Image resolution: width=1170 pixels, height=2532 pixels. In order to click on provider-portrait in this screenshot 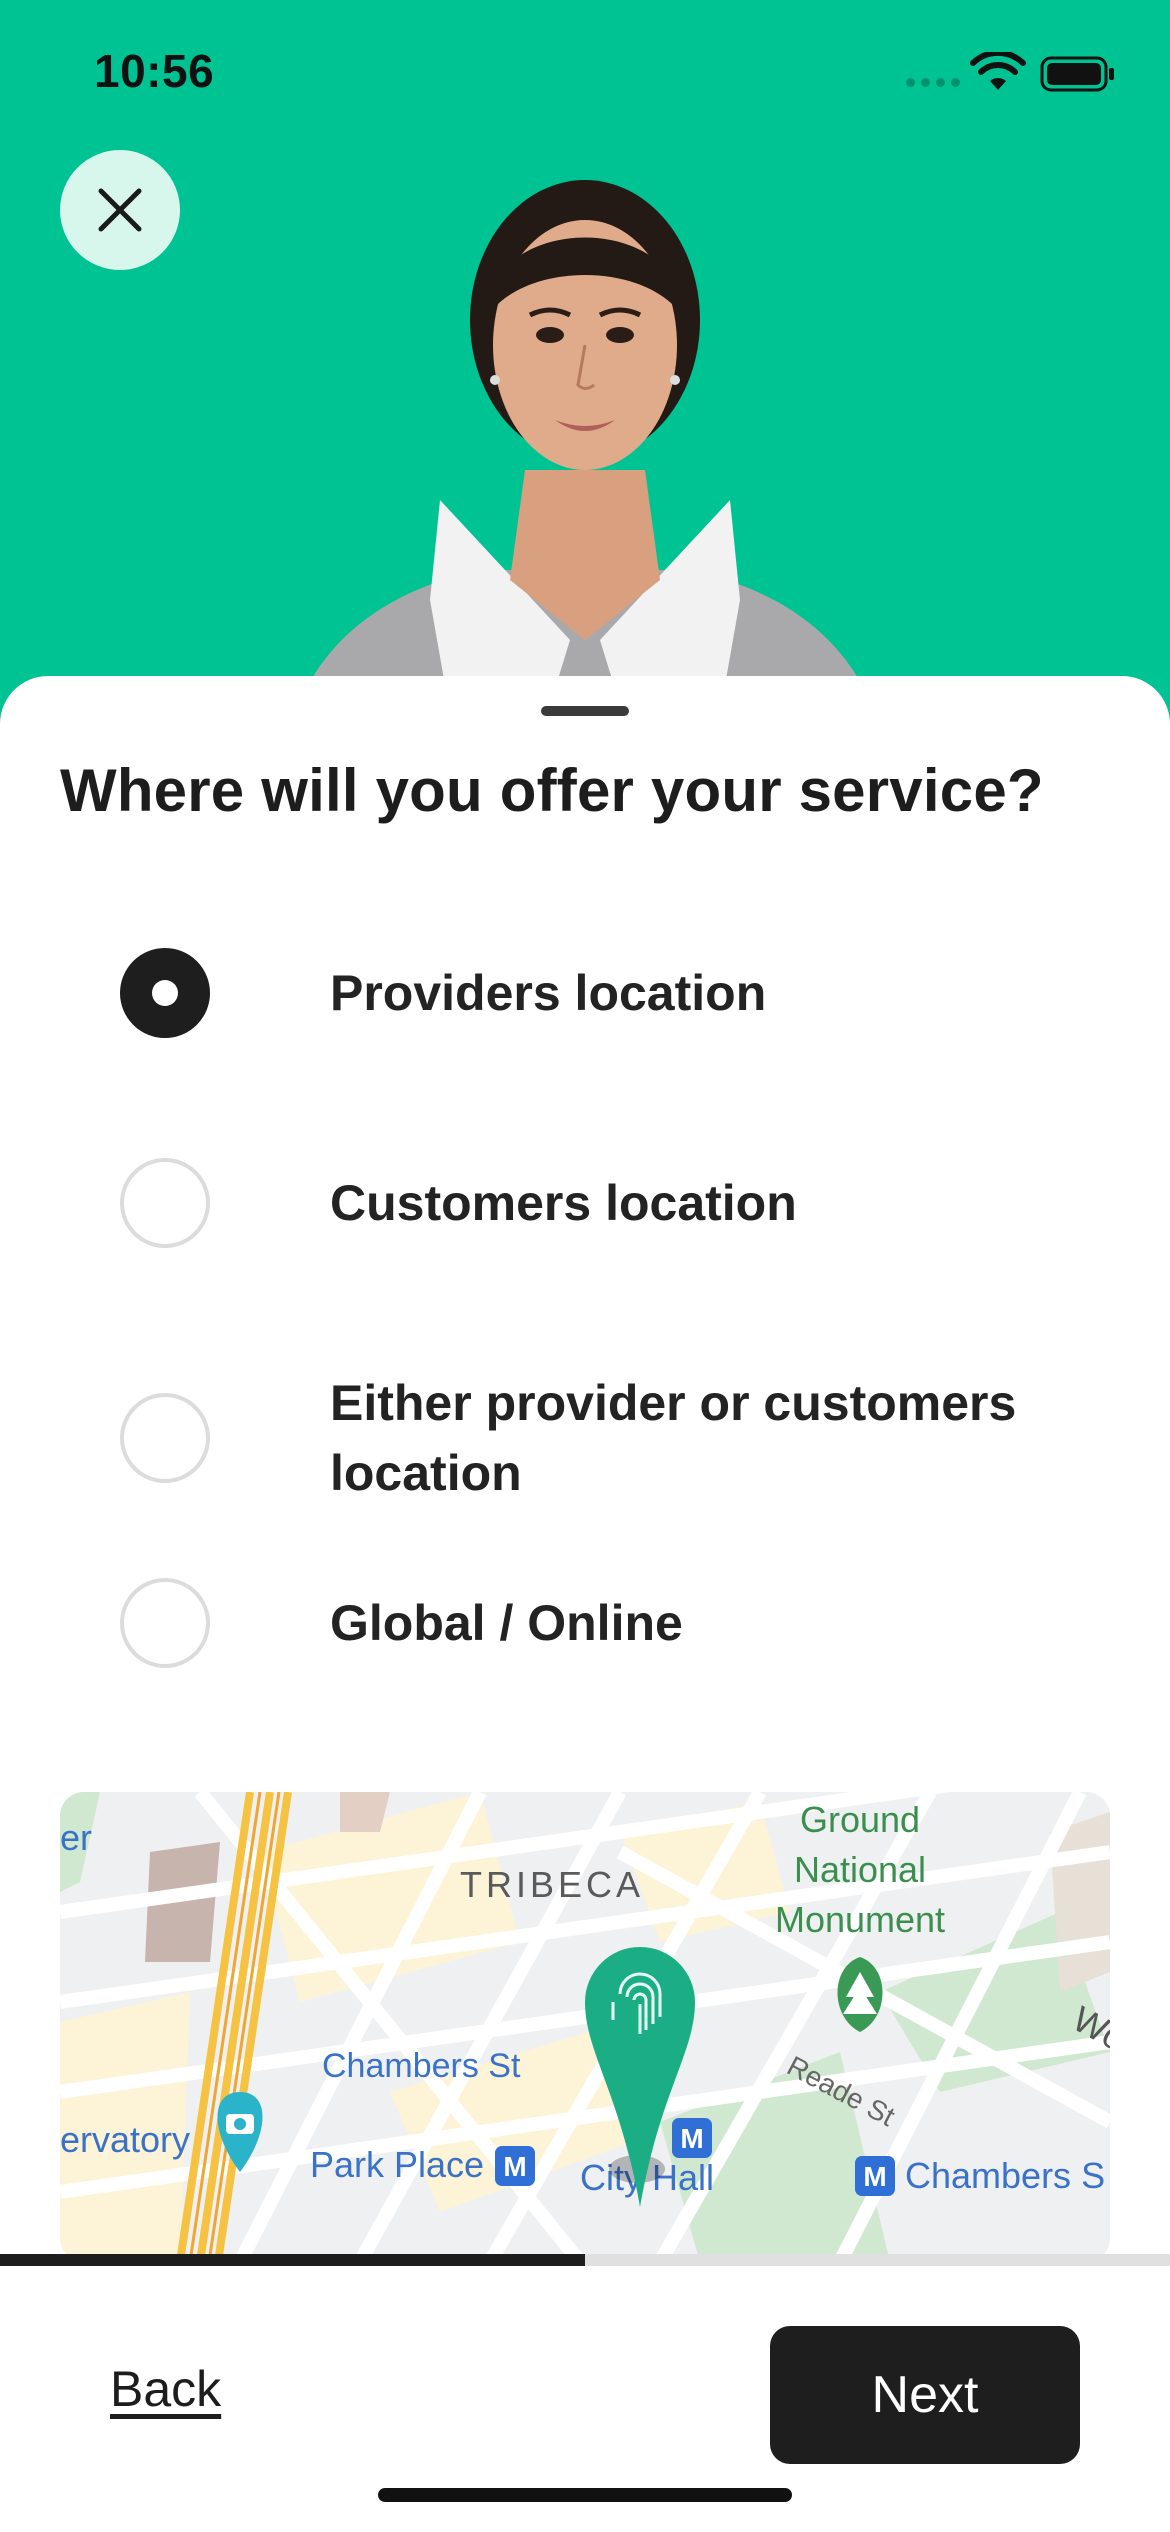, I will do `click(585, 470)`.